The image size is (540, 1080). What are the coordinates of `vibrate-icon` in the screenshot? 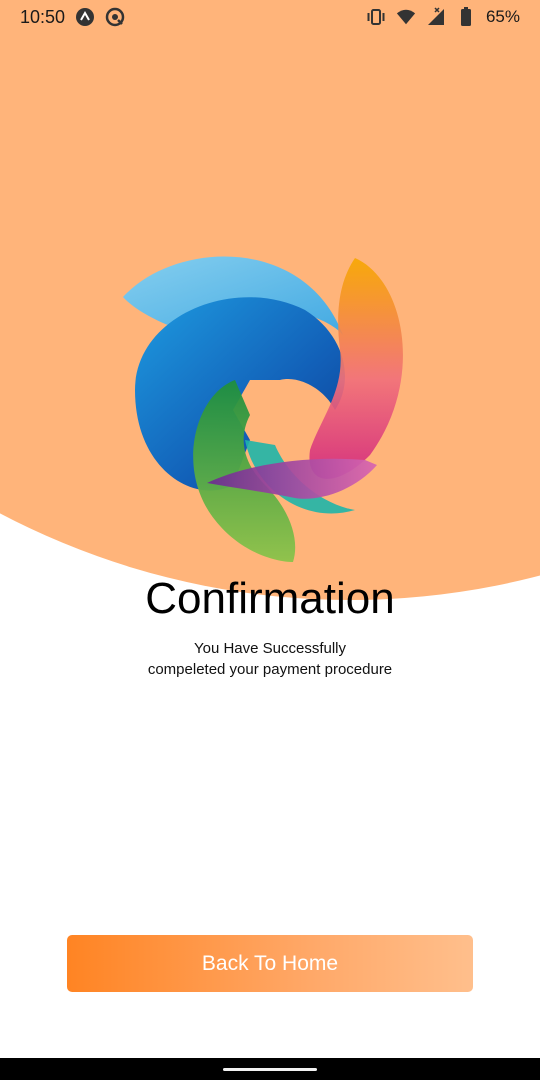 It's located at (376, 17).